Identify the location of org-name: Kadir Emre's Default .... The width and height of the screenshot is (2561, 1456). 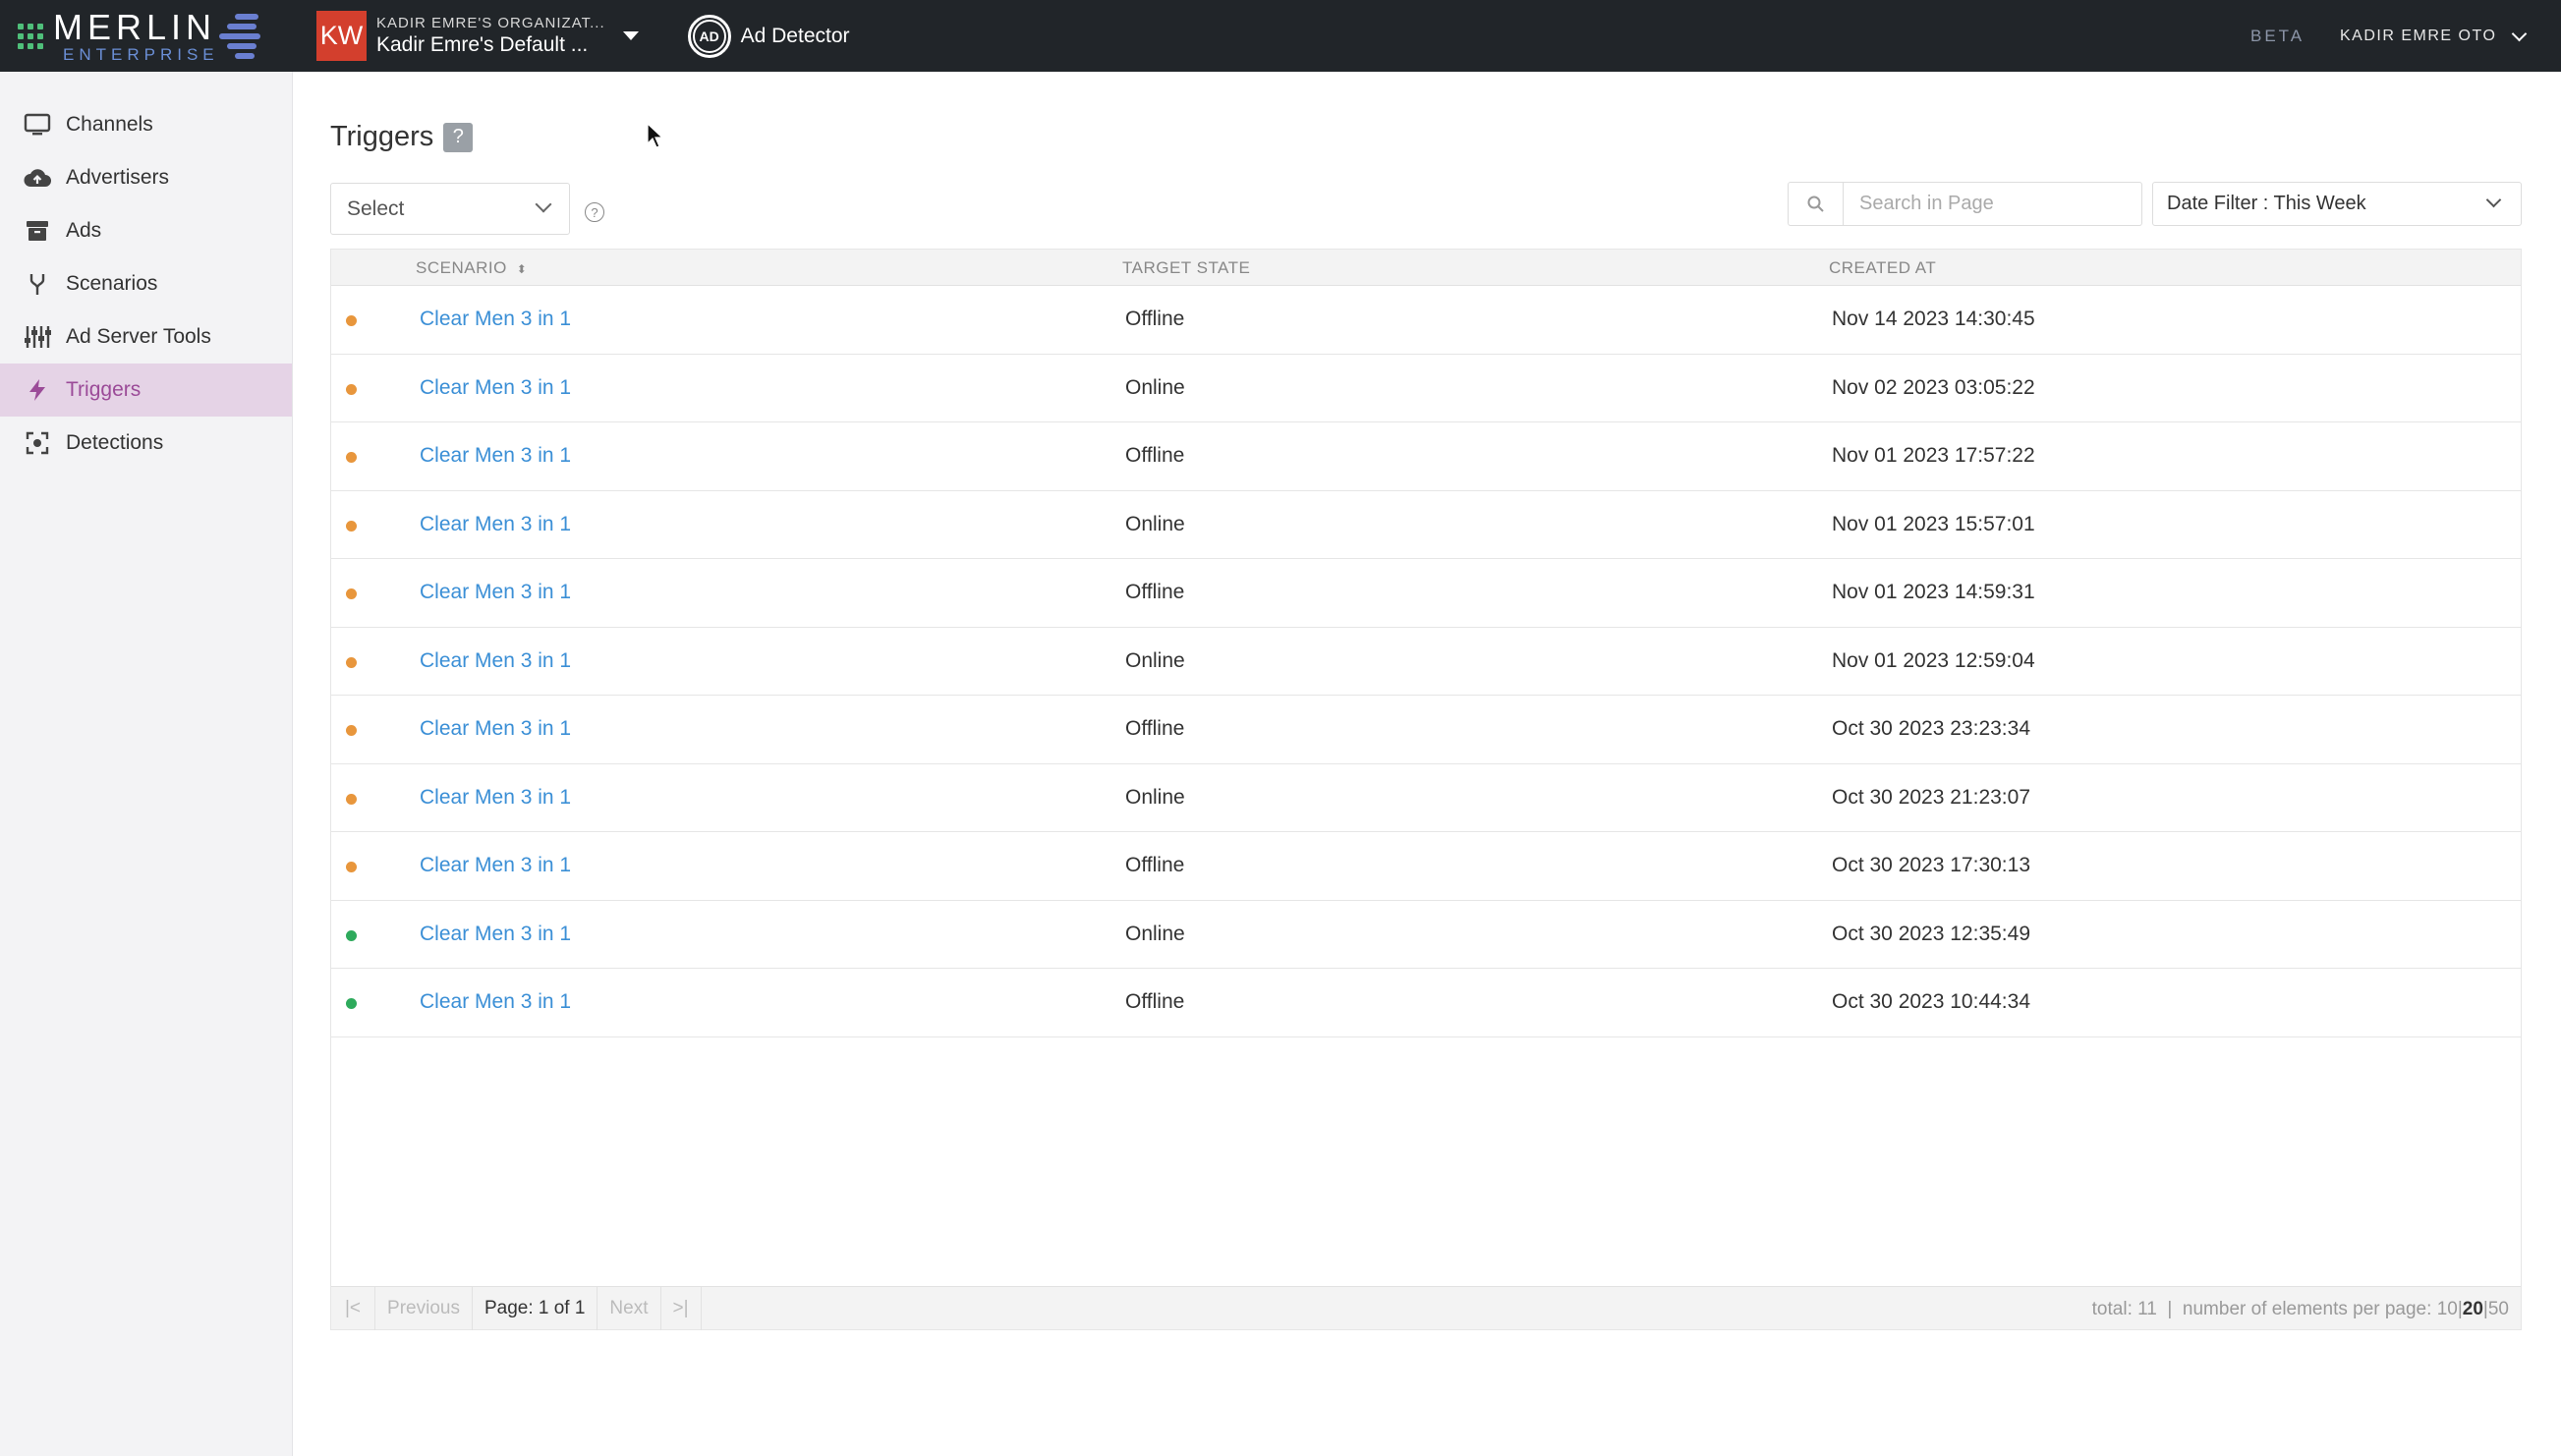
(482, 44).